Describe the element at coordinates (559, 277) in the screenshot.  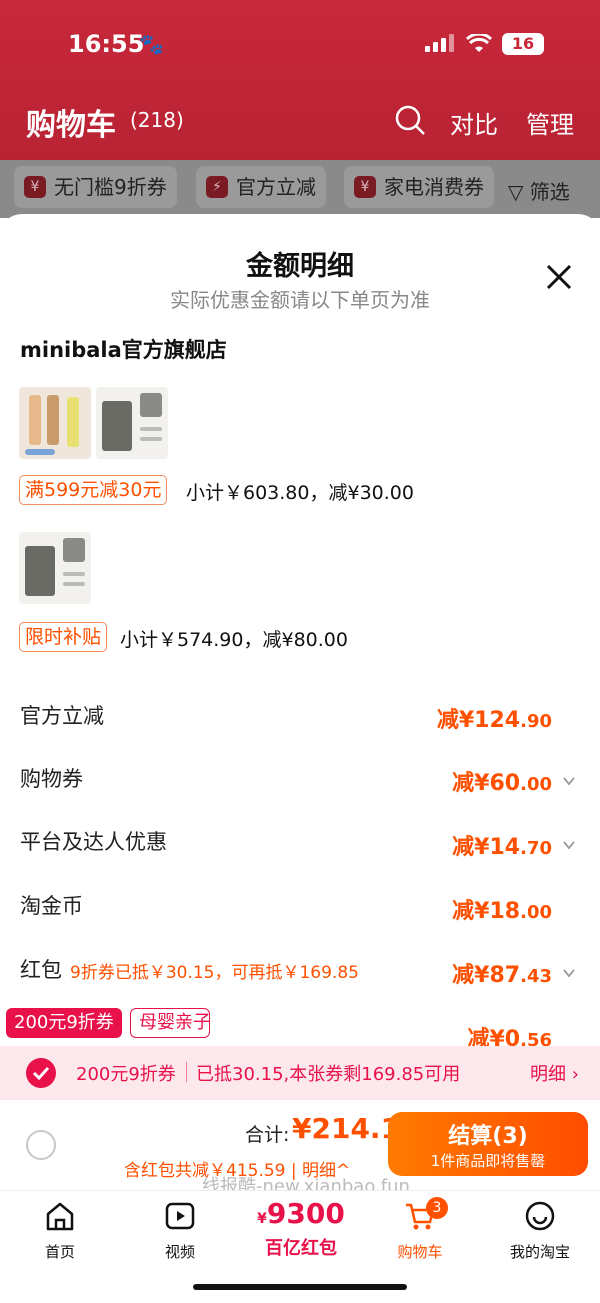
I see `close-icon` at that location.